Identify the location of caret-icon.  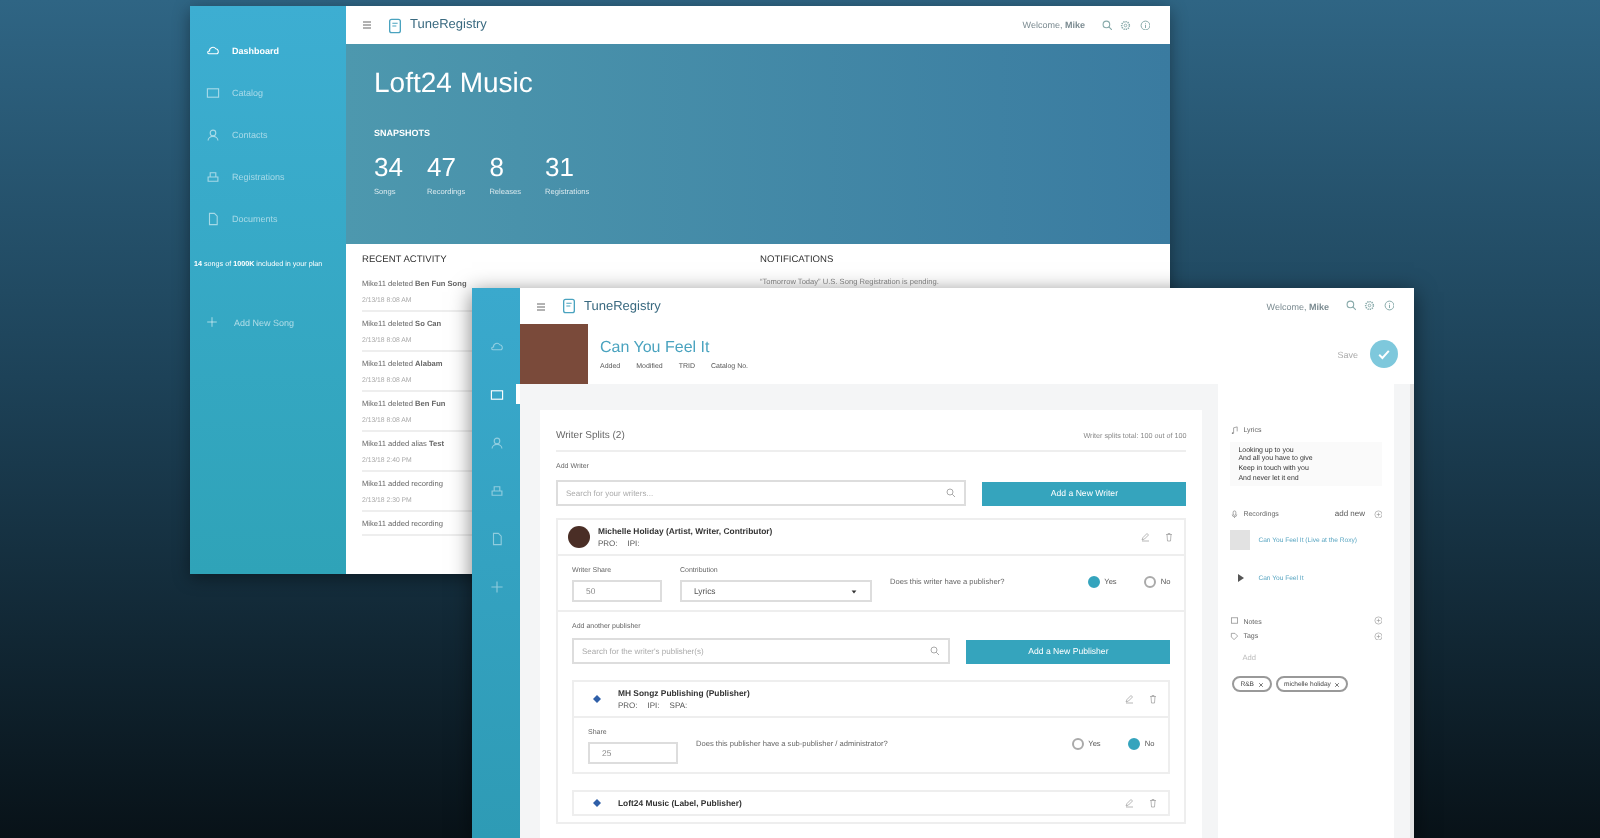
(854, 591).